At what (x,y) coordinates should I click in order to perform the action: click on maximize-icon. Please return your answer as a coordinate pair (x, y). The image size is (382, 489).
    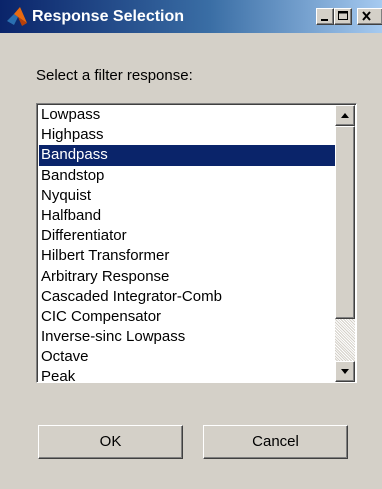
    Looking at the image, I should click on (343, 15).